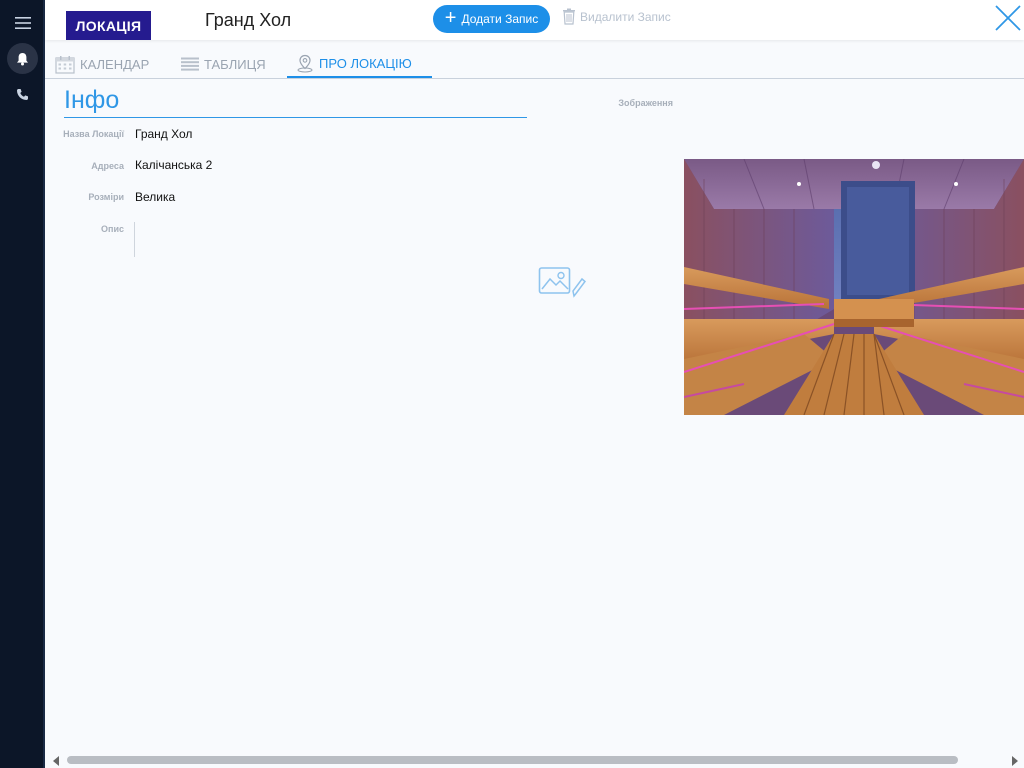 Image resolution: width=1024 pixels, height=768 pixels. What do you see at coordinates (22, 384) in the screenshot?
I see `left-rail` at bounding box center [22, 384].